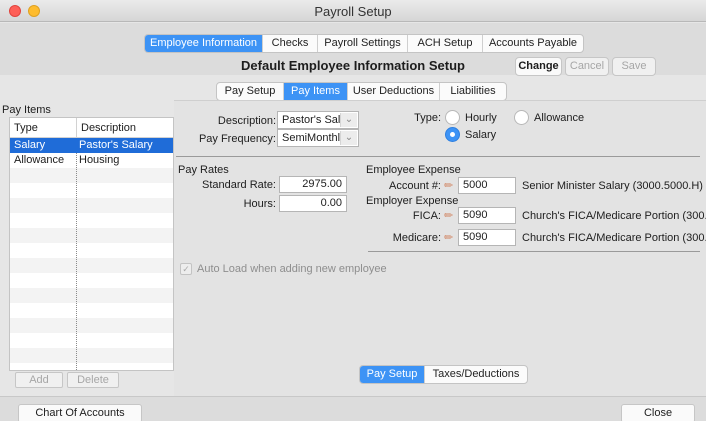 Image resolution: width=706 pixels, height=421 pixels. I want to click on tab-employee-information: Employee Information, so click(204, 43).